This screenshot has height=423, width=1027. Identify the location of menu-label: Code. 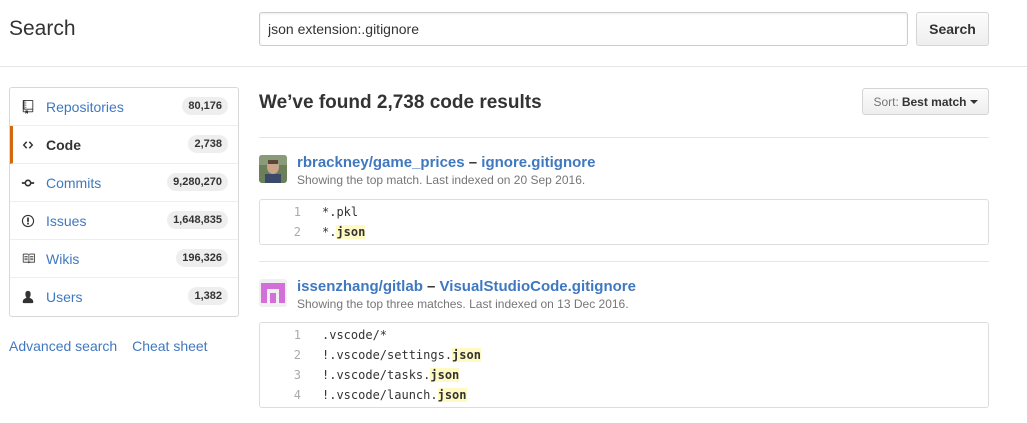
(63, 144).